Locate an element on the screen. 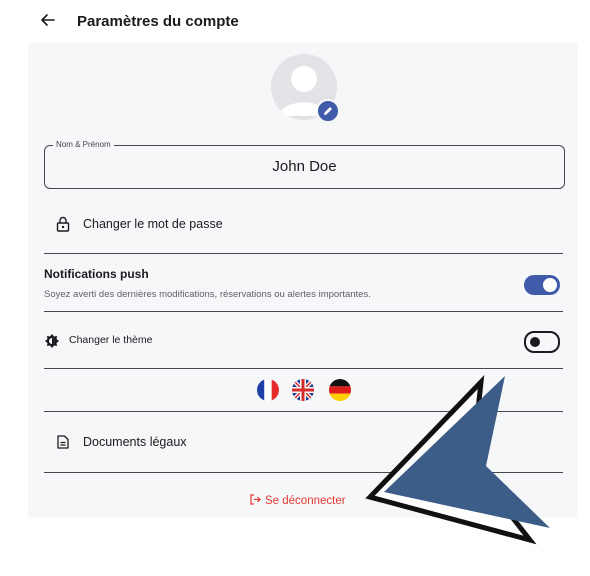 The height and width of the screenshot is (576, 590). top-bar: Paramètres du compte is located at coordinates (295, 22).